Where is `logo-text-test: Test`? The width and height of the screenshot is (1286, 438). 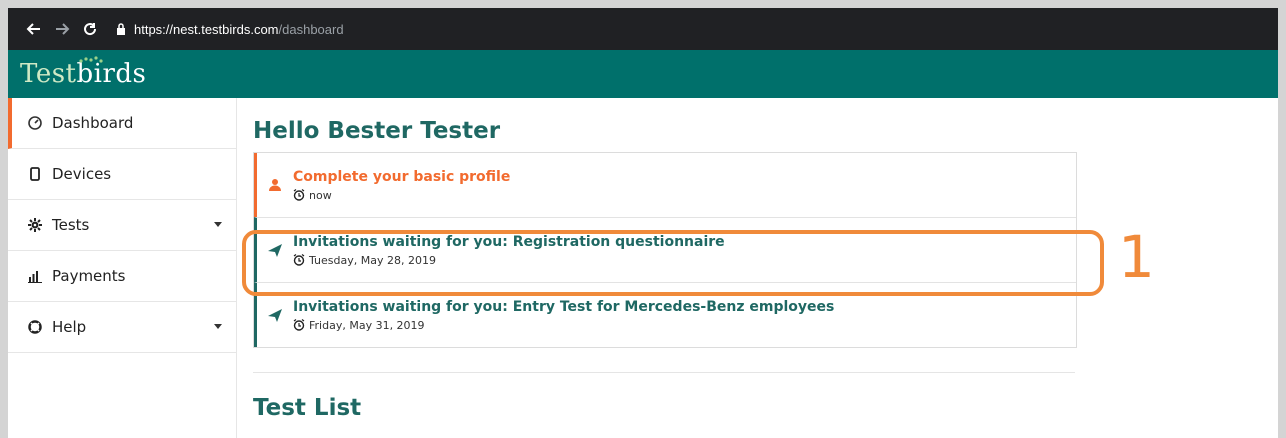
logo-text-test: Test is located at coordinates (48, 74).